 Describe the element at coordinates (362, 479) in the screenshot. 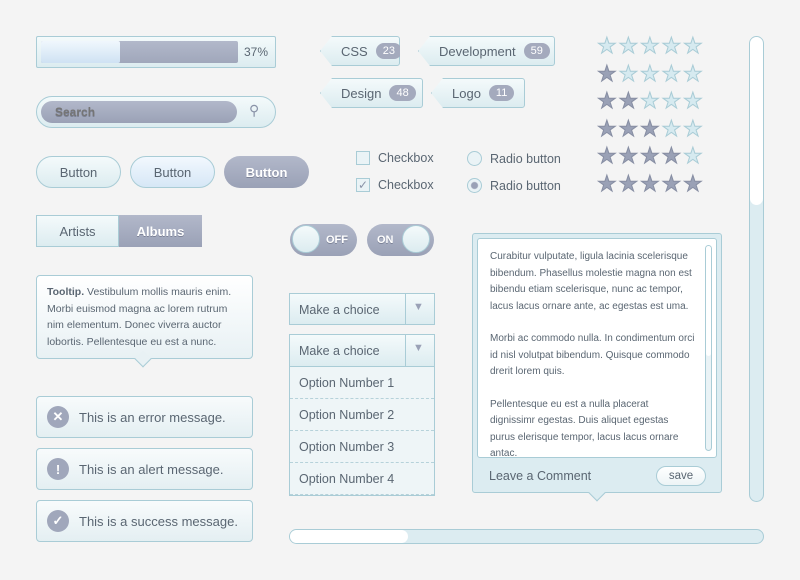

I see `select-option: Option Number 4` at that location.